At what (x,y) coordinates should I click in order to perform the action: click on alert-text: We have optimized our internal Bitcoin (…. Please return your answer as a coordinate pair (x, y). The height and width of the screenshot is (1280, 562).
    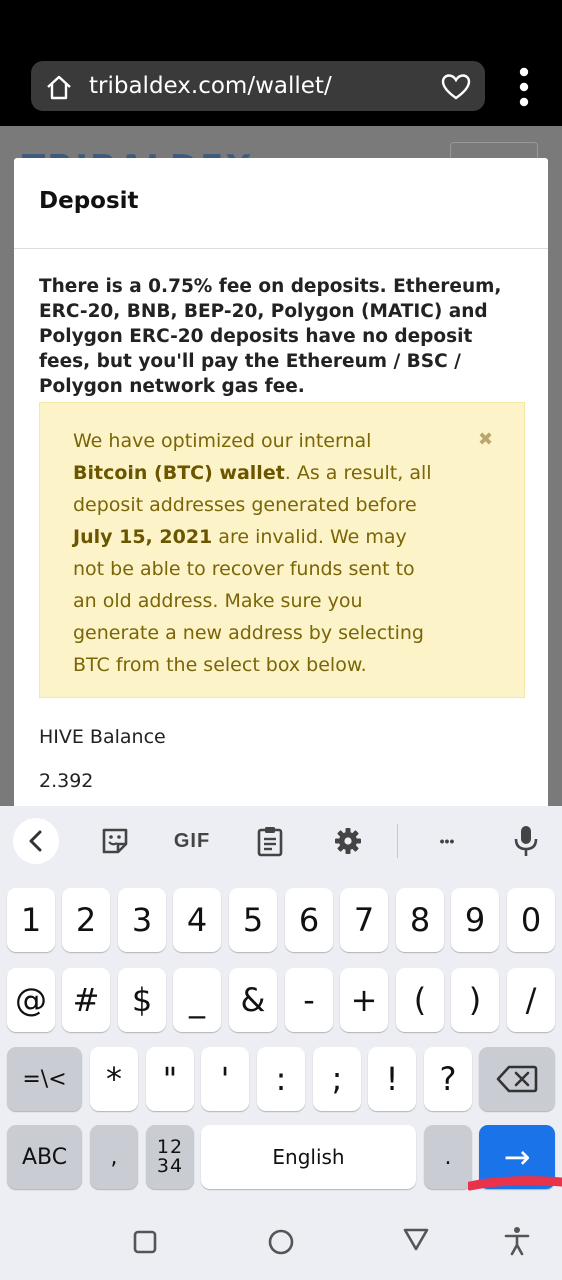
    Looking at the image, I should click on (253, 553).